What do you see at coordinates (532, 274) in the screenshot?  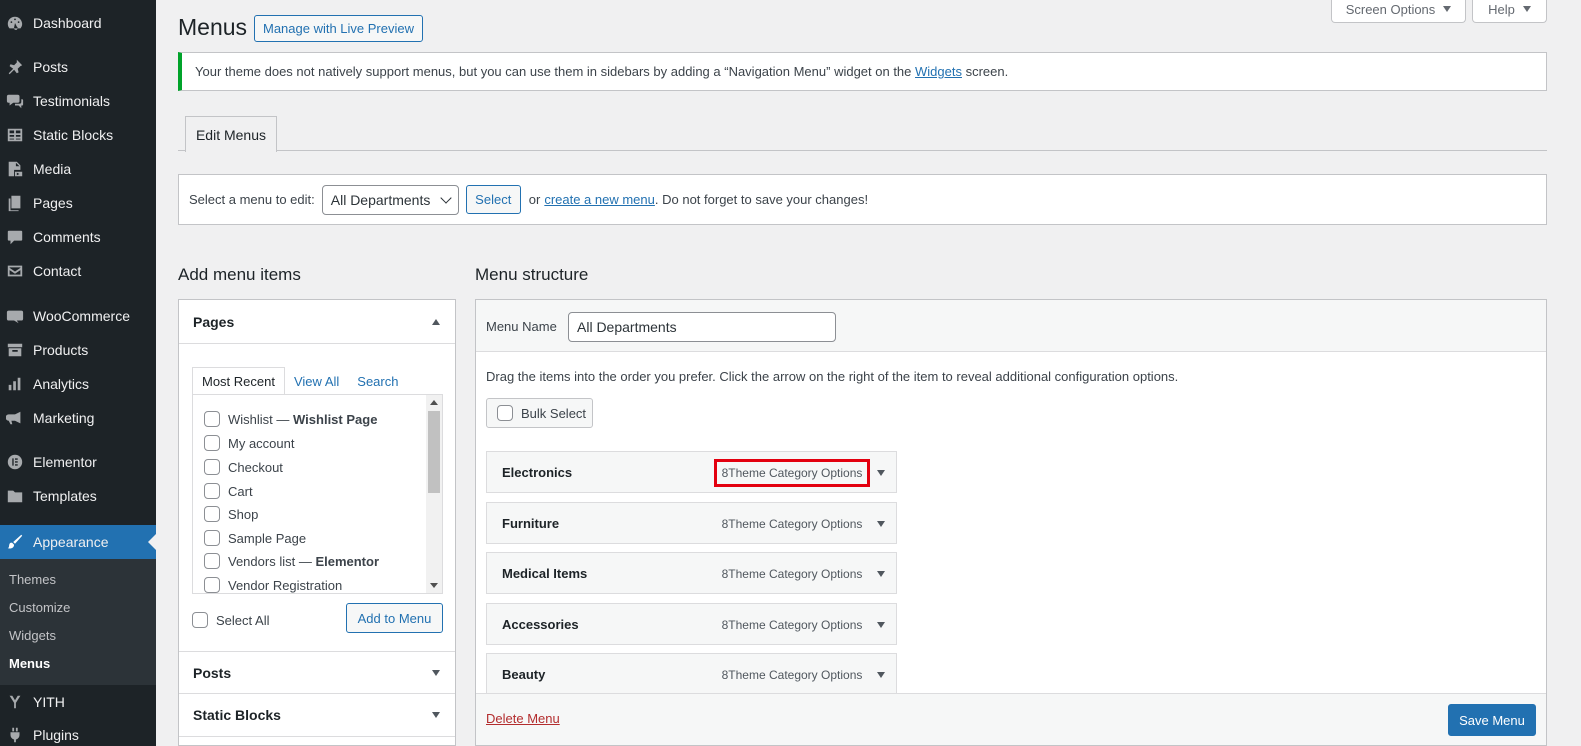 I see `menu-structure-title: Menu structure` at bounding box center [532, 274].